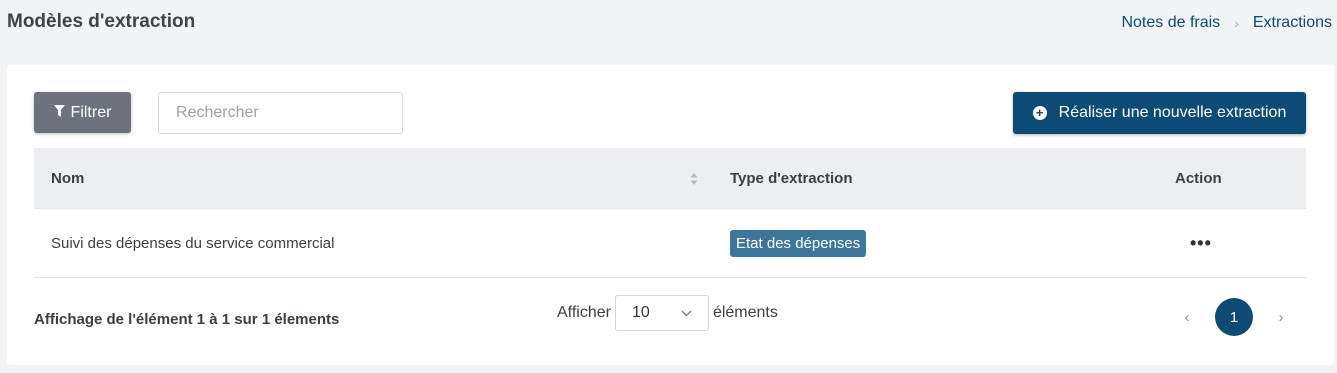  I want to click on filter-button-label: Filtrer, so click(91, 112).